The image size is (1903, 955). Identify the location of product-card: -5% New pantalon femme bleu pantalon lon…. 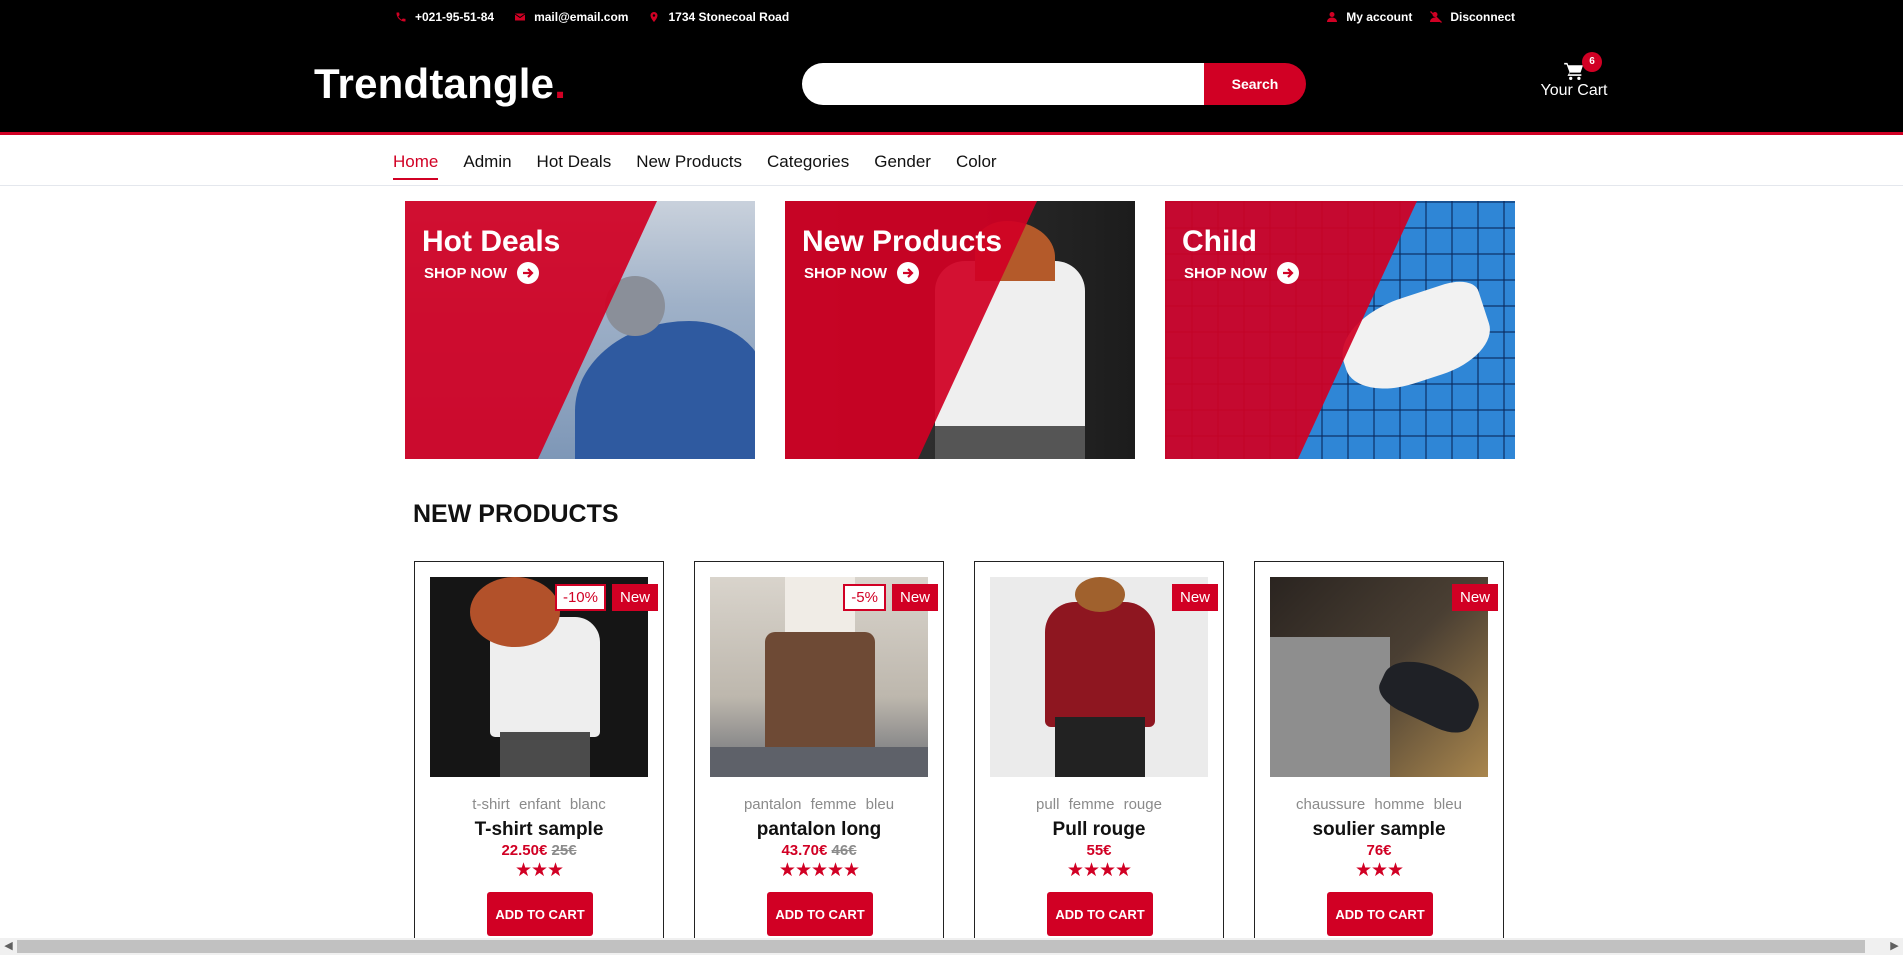
(819, 758).